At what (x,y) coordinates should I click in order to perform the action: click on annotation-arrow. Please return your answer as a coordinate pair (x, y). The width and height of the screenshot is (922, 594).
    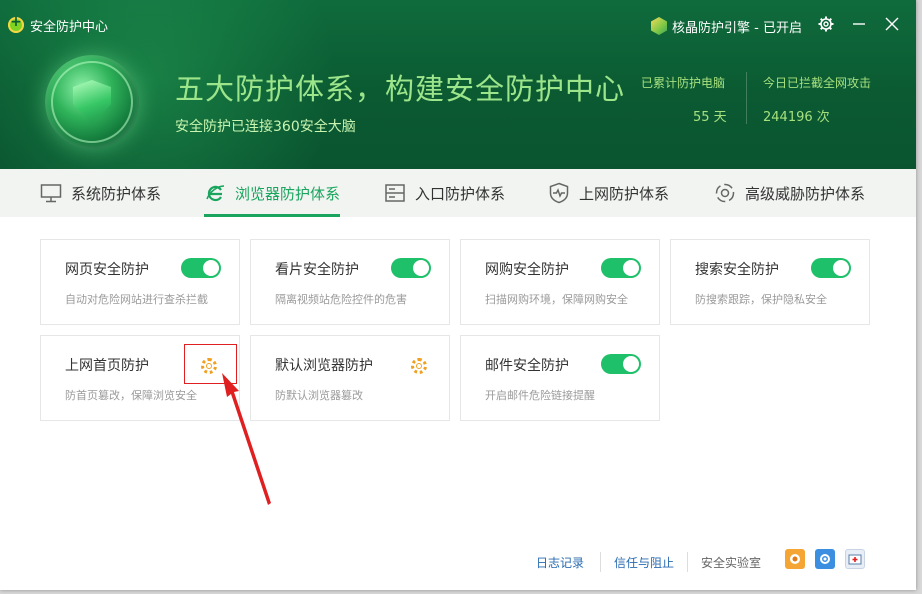
    Looking at the image, I should click on (246, 439).